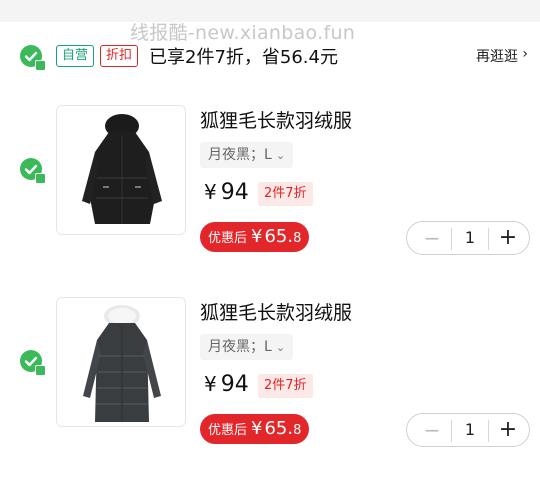  What do you see at coordinates (119, 56) in the screenshot?
I see `discount-badge: 折扣` at bounding box center [119, 56].